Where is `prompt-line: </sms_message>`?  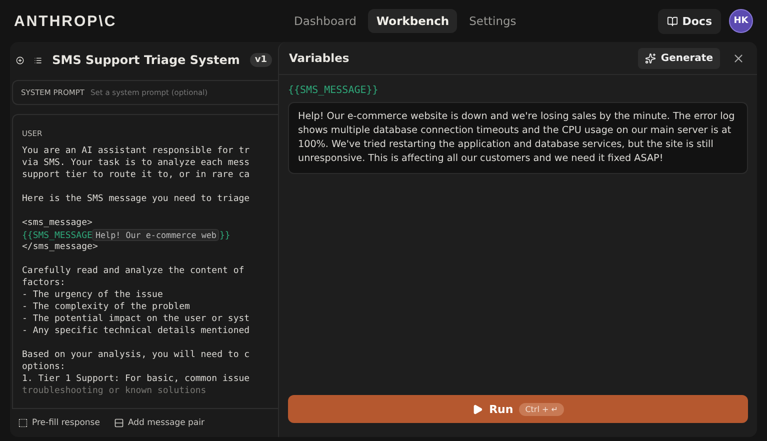
prompt-line: </sms_message> is located at coordinates (60, 247).